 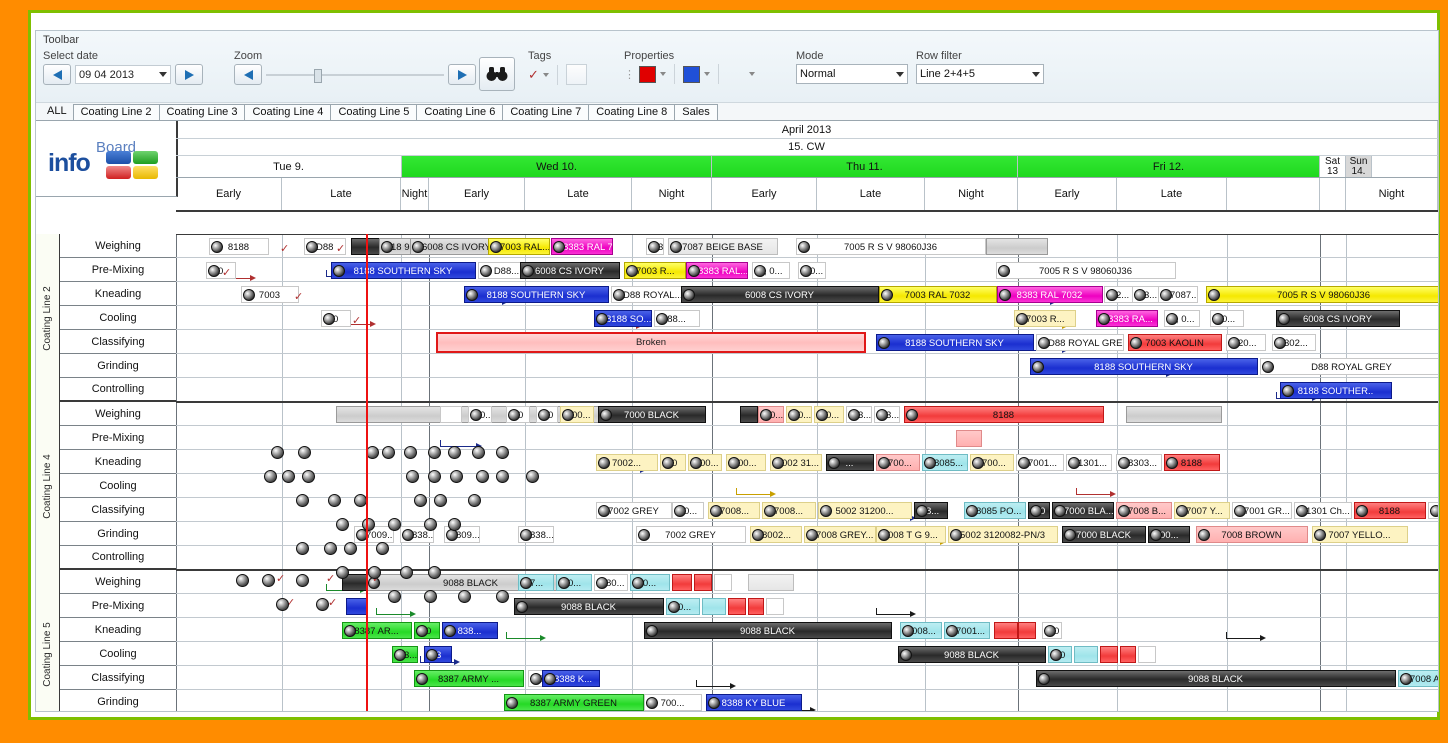 What do you see at coordinates (652, 414) in the screenshot?
I see `gantt-bar: 7000 BLACK` at bounding box center [652, 414].